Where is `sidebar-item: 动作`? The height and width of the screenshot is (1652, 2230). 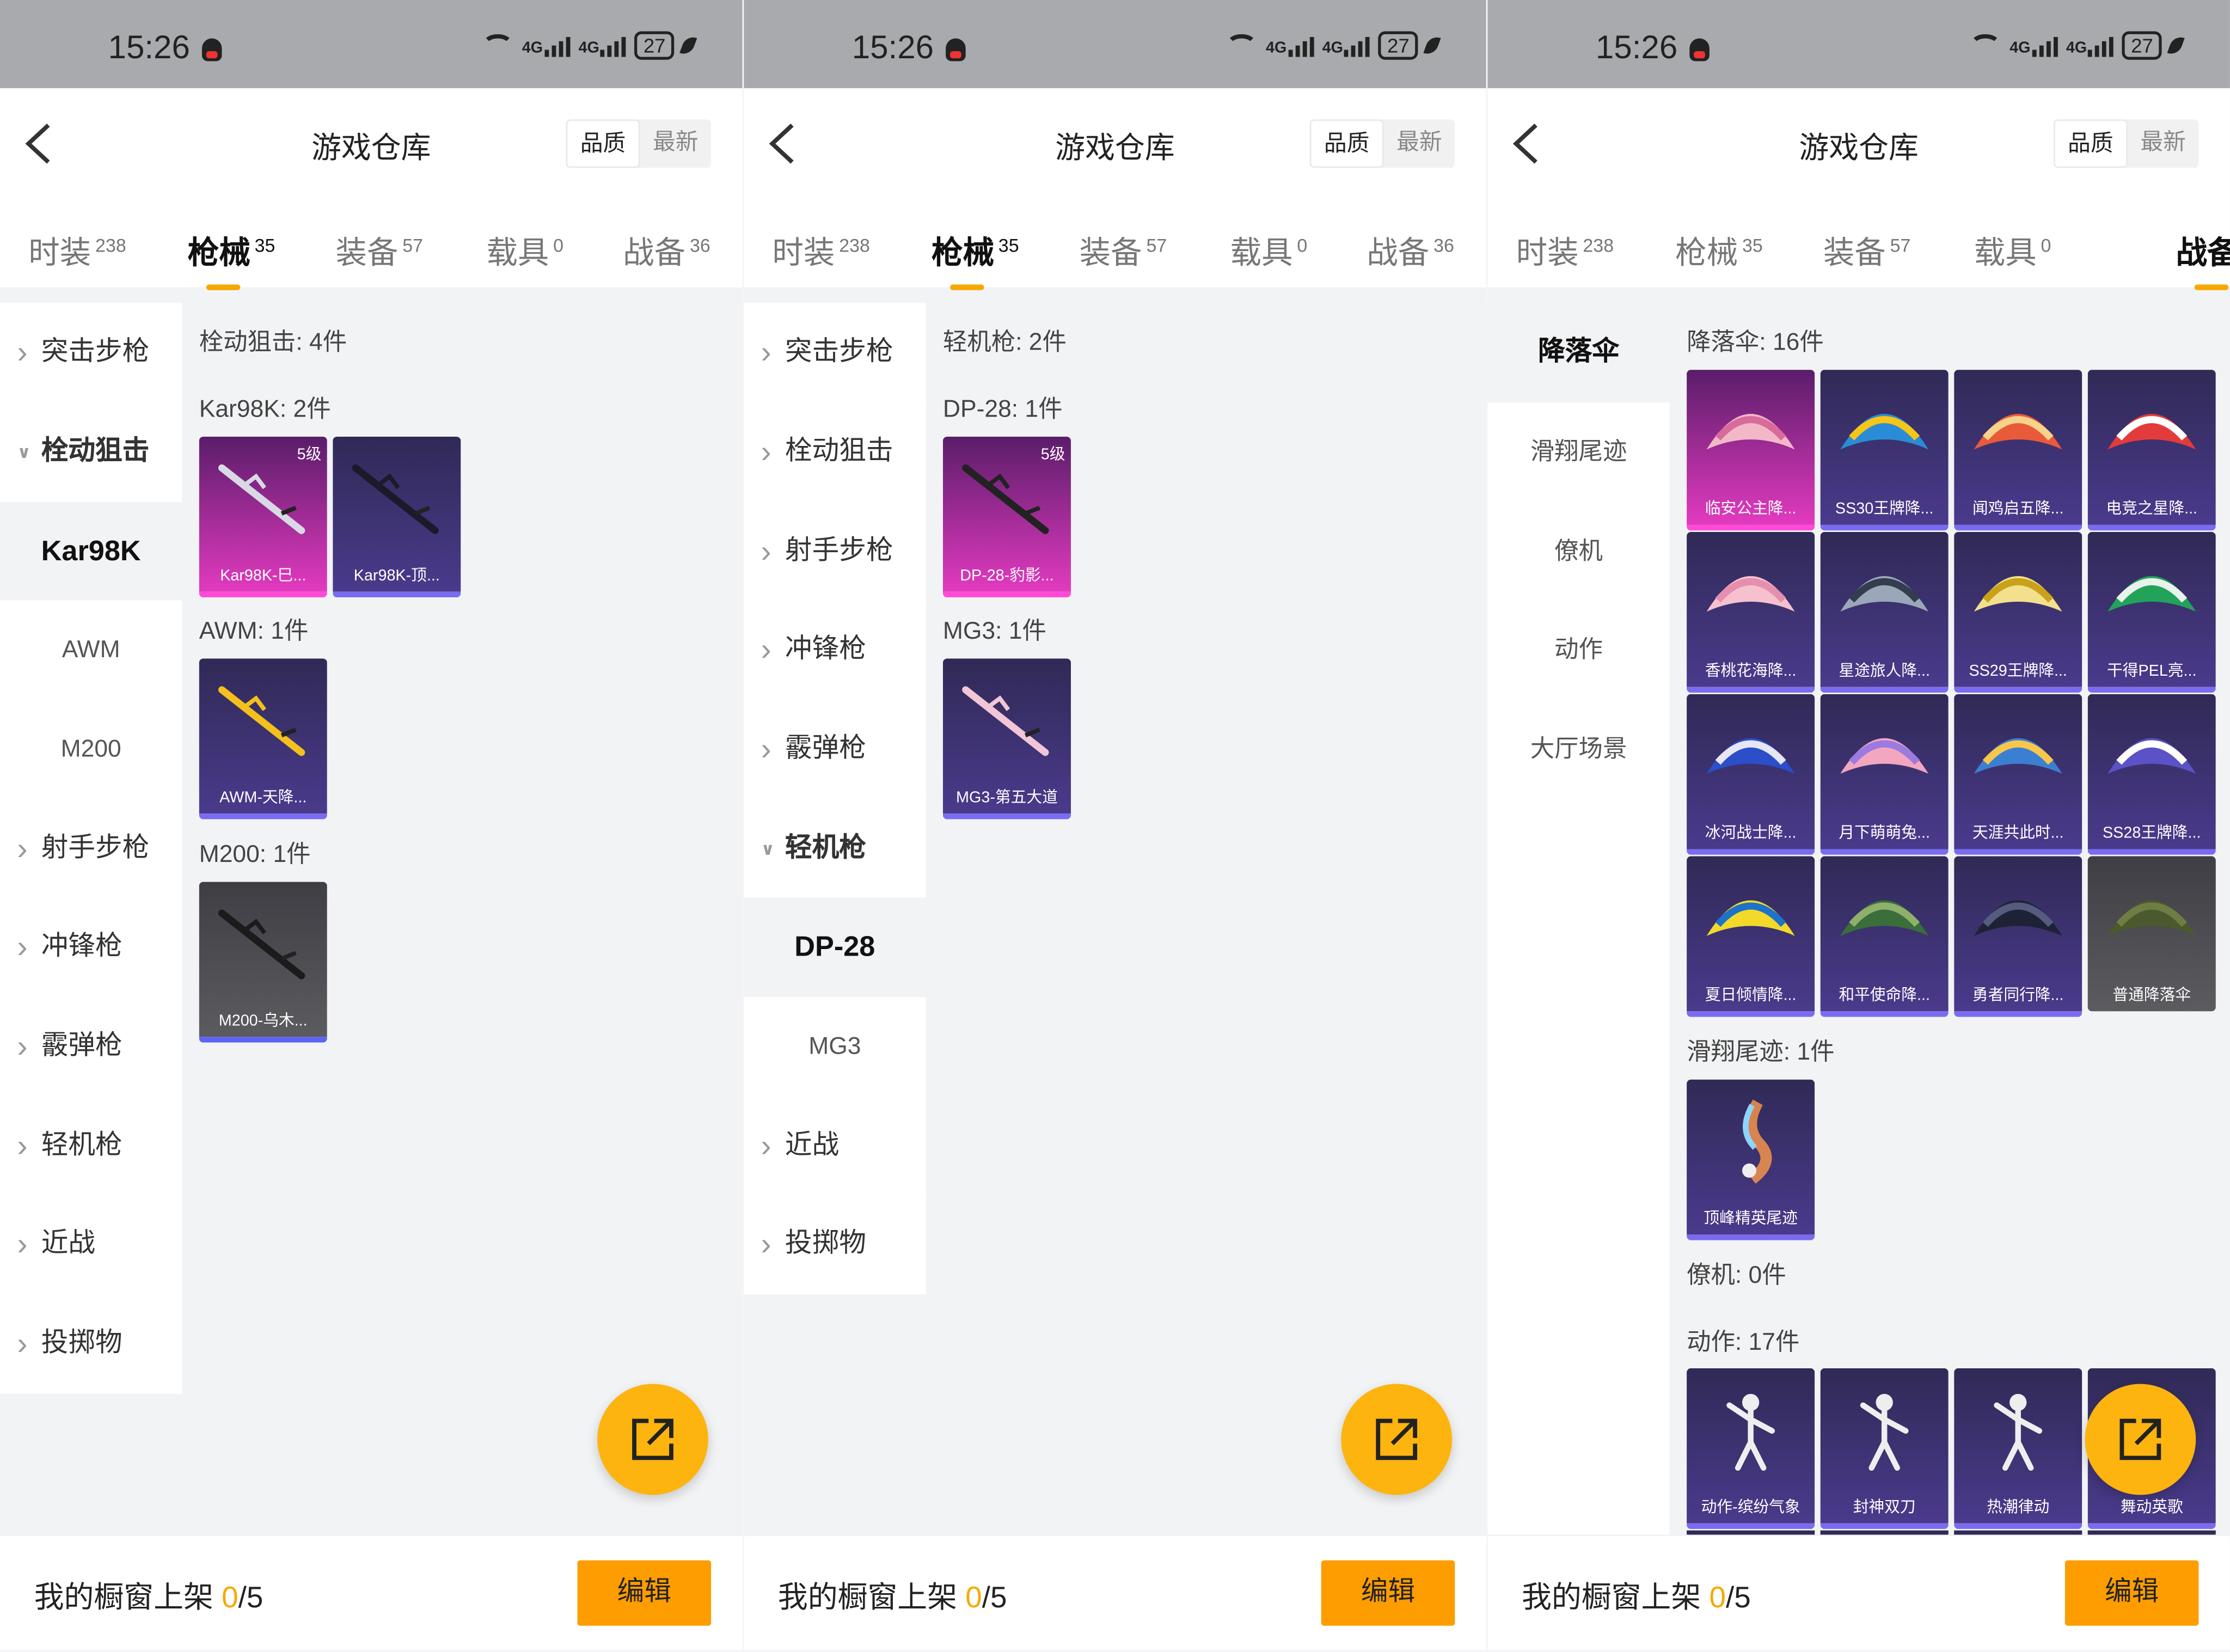 sidebar-item: 动作 is located at coordinates (1578, 650).